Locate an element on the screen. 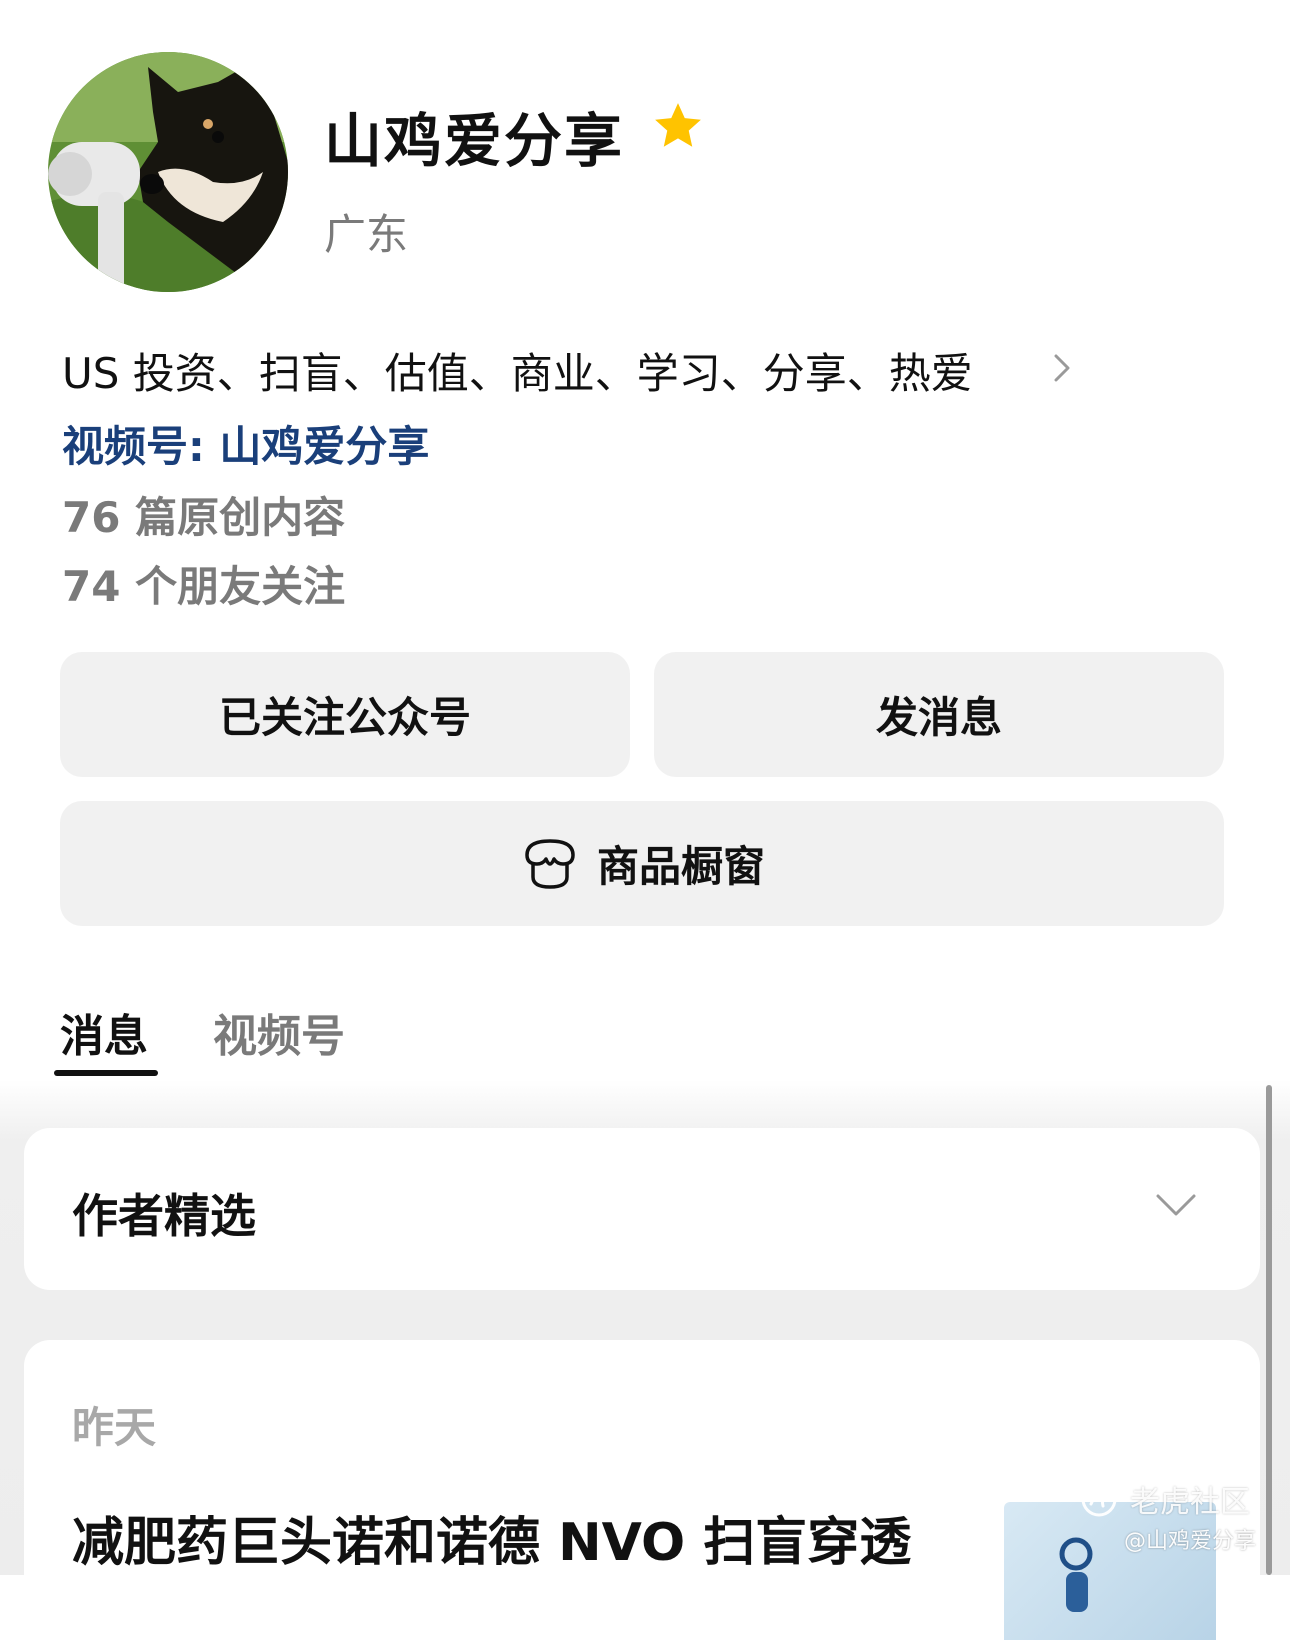 This screenshot has height=1640, width=1290. tab-messages: 消息 is located at coordinates (104, 1032).